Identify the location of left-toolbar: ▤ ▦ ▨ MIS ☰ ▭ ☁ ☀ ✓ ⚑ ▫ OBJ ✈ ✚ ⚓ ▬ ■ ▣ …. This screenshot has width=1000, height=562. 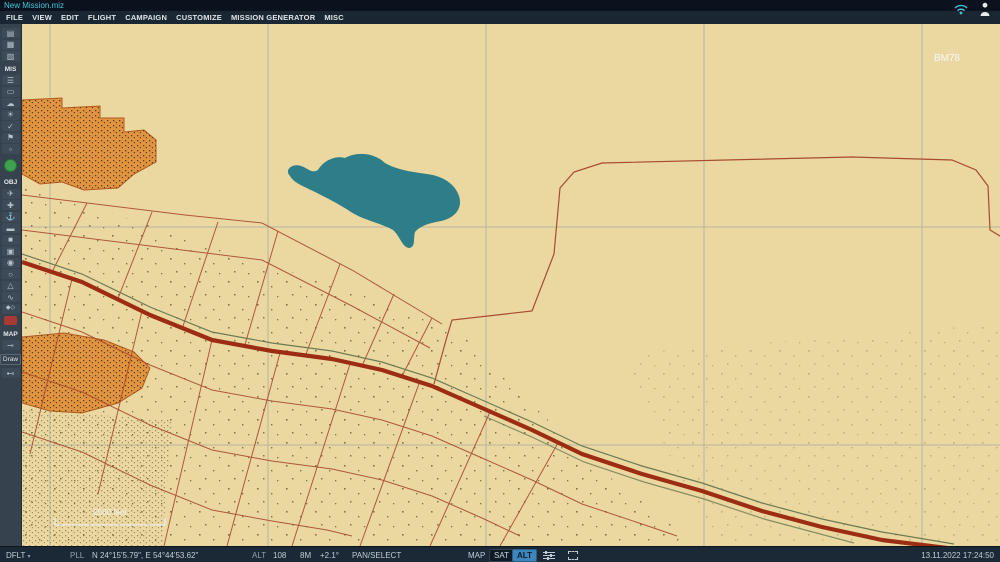
(11, 285).